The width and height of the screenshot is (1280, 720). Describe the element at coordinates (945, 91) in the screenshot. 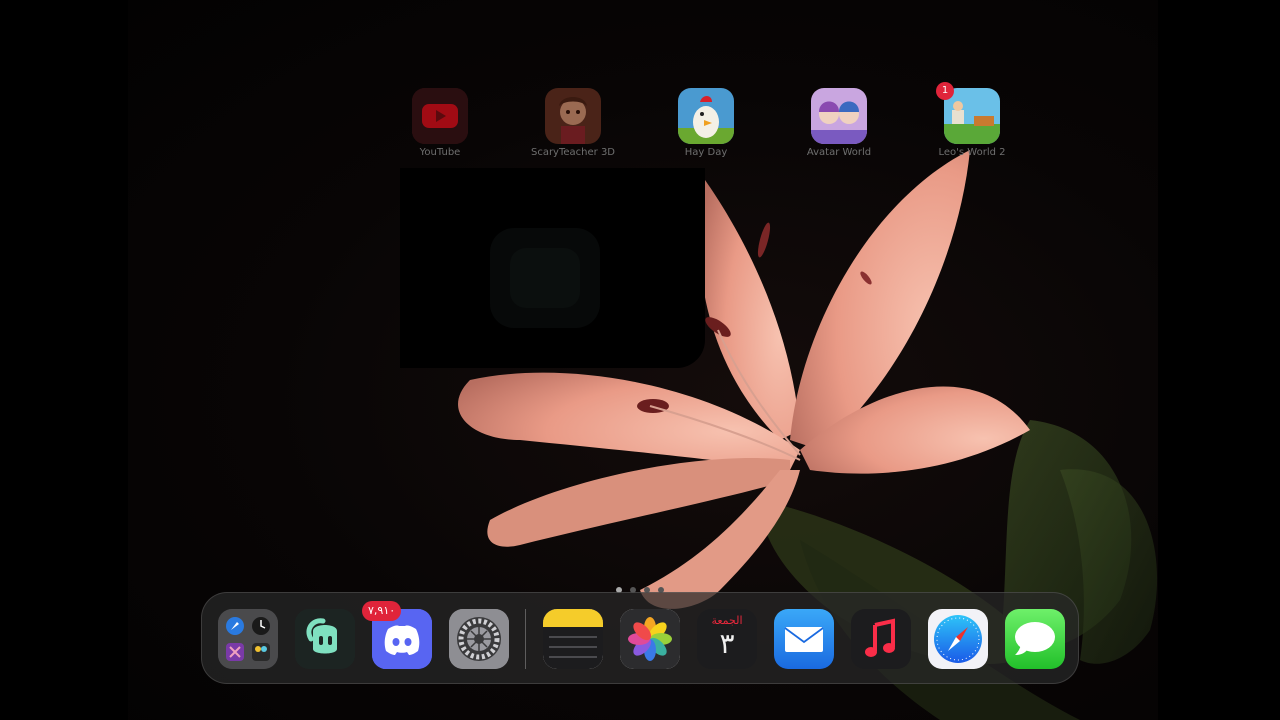

I see `notification-badge: 1` at that location.